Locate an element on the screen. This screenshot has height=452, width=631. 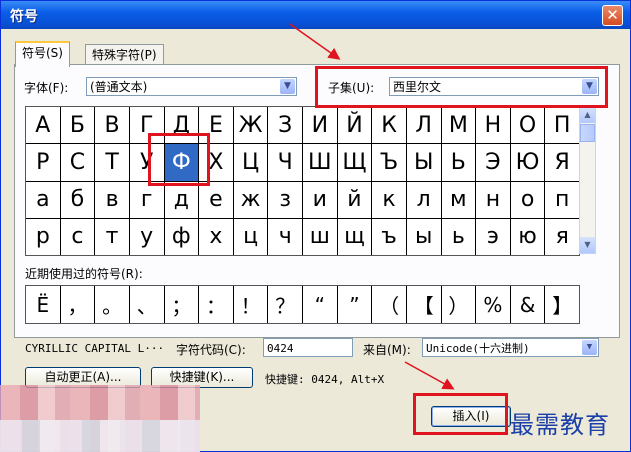
symbol-cell: а is located at coordinates (43, 199).